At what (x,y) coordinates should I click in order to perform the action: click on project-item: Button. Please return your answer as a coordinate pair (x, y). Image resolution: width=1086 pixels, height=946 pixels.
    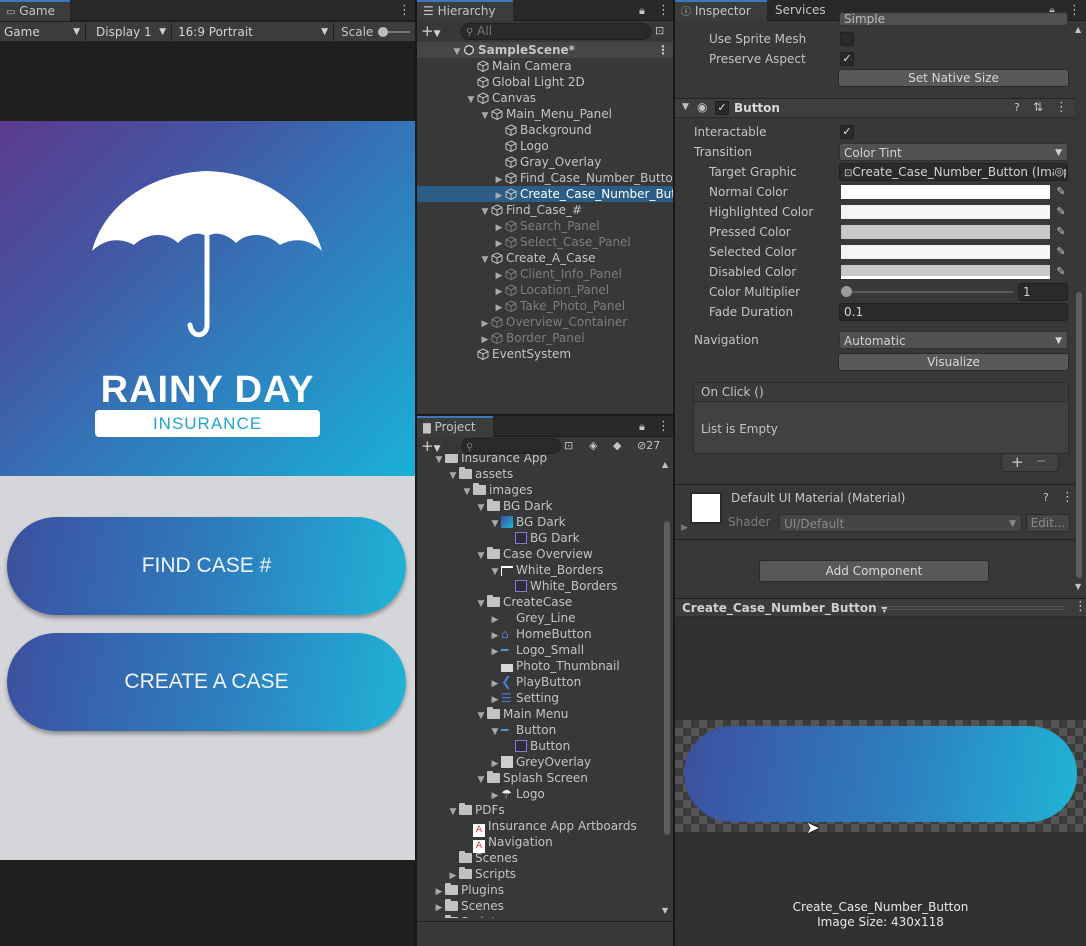
    Looking at the image, I should click on (539, 746).